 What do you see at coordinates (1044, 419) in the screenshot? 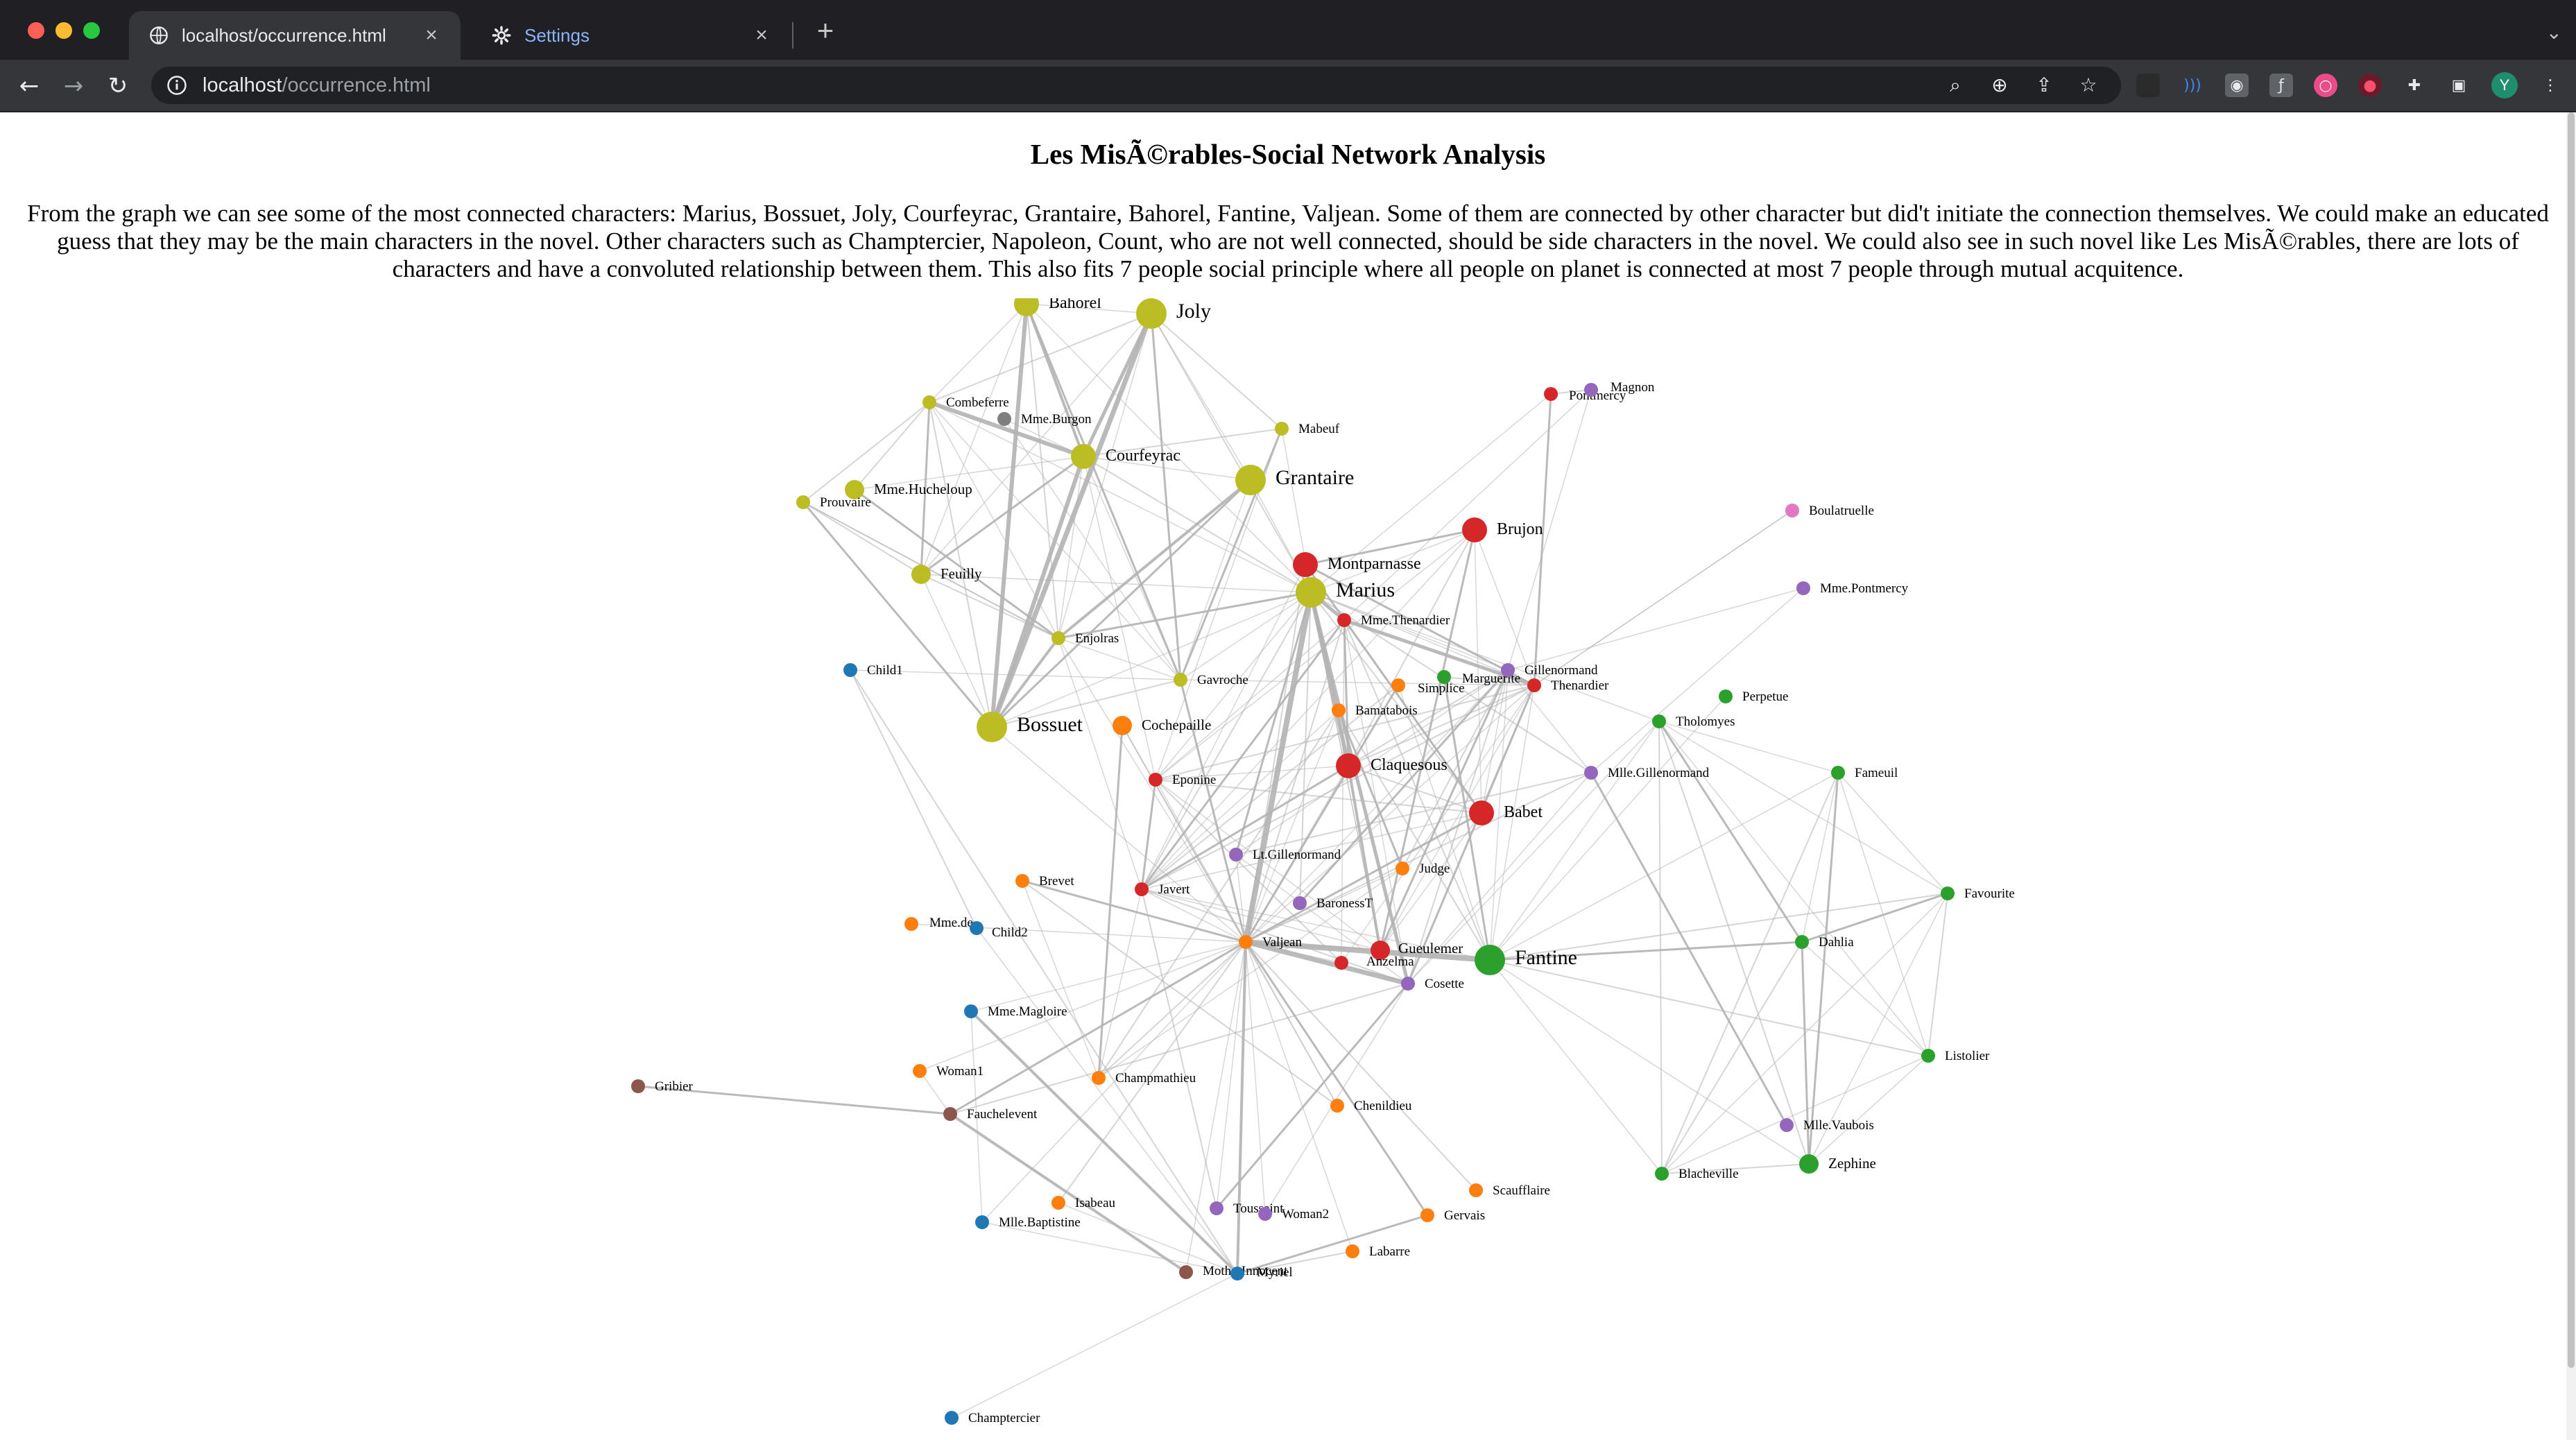
I see `graph-node: Mme.Burgon` at bounding box center [1044, 419].